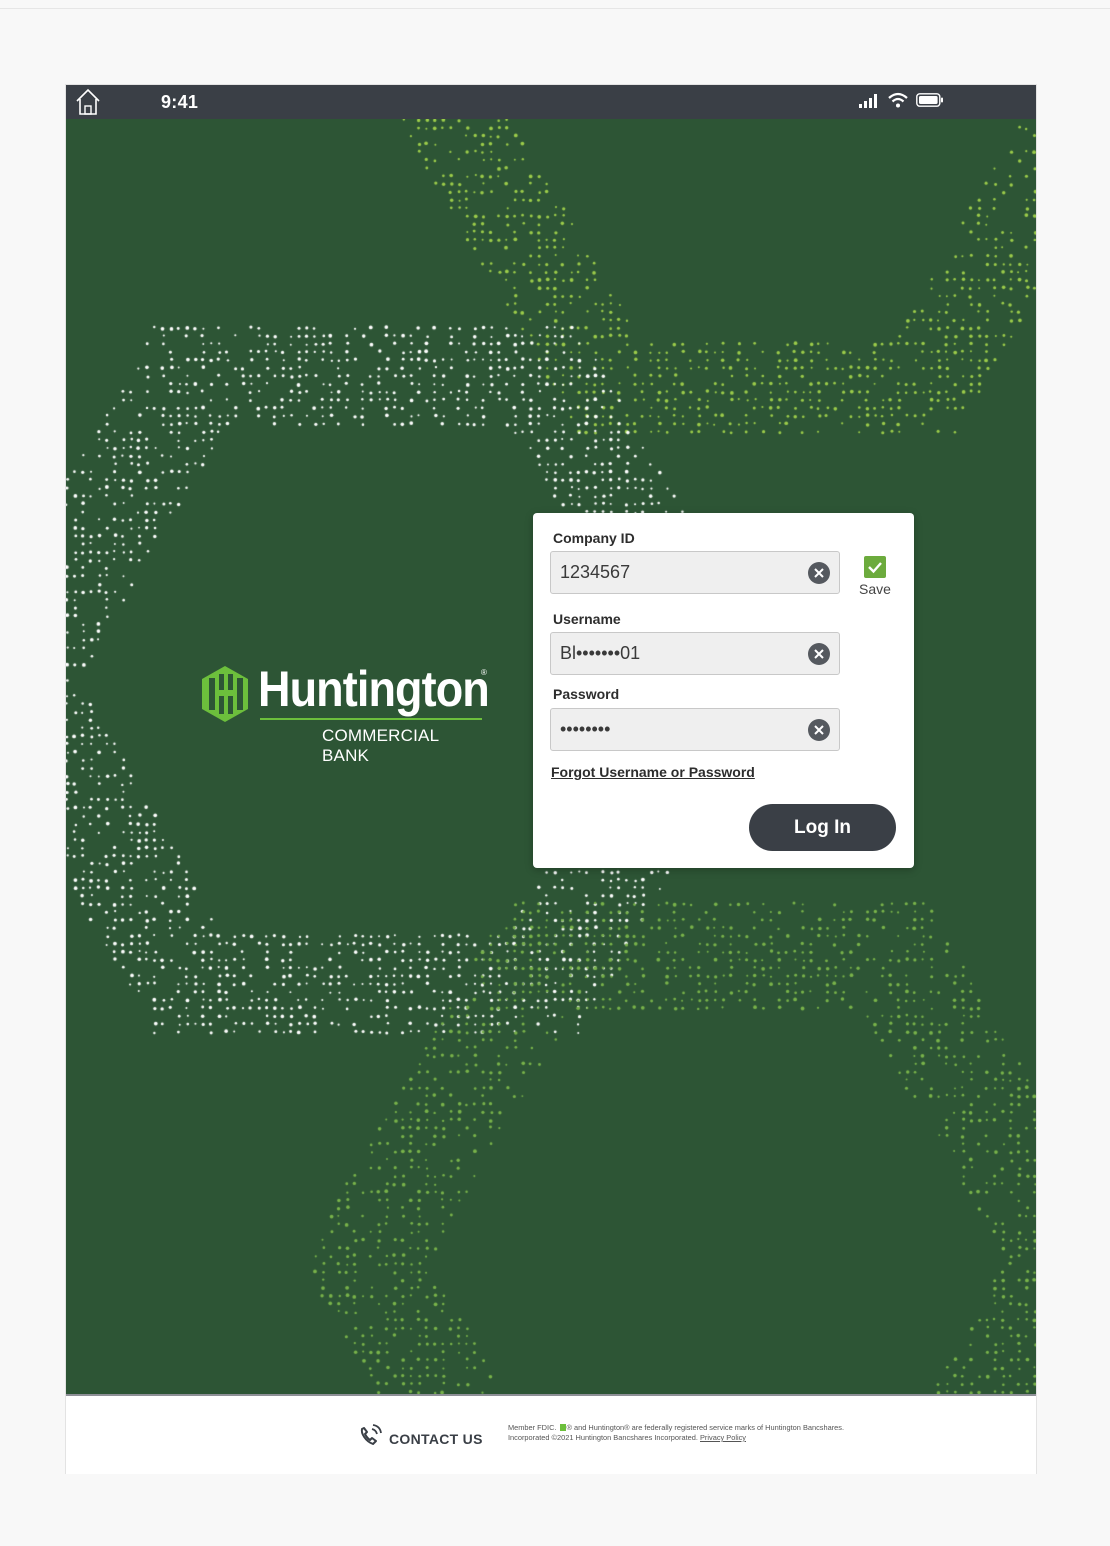 The image size is (1110, 1546). I want to click on brand-subtitle: COMMERCIAL BANK, so click(380, 745).